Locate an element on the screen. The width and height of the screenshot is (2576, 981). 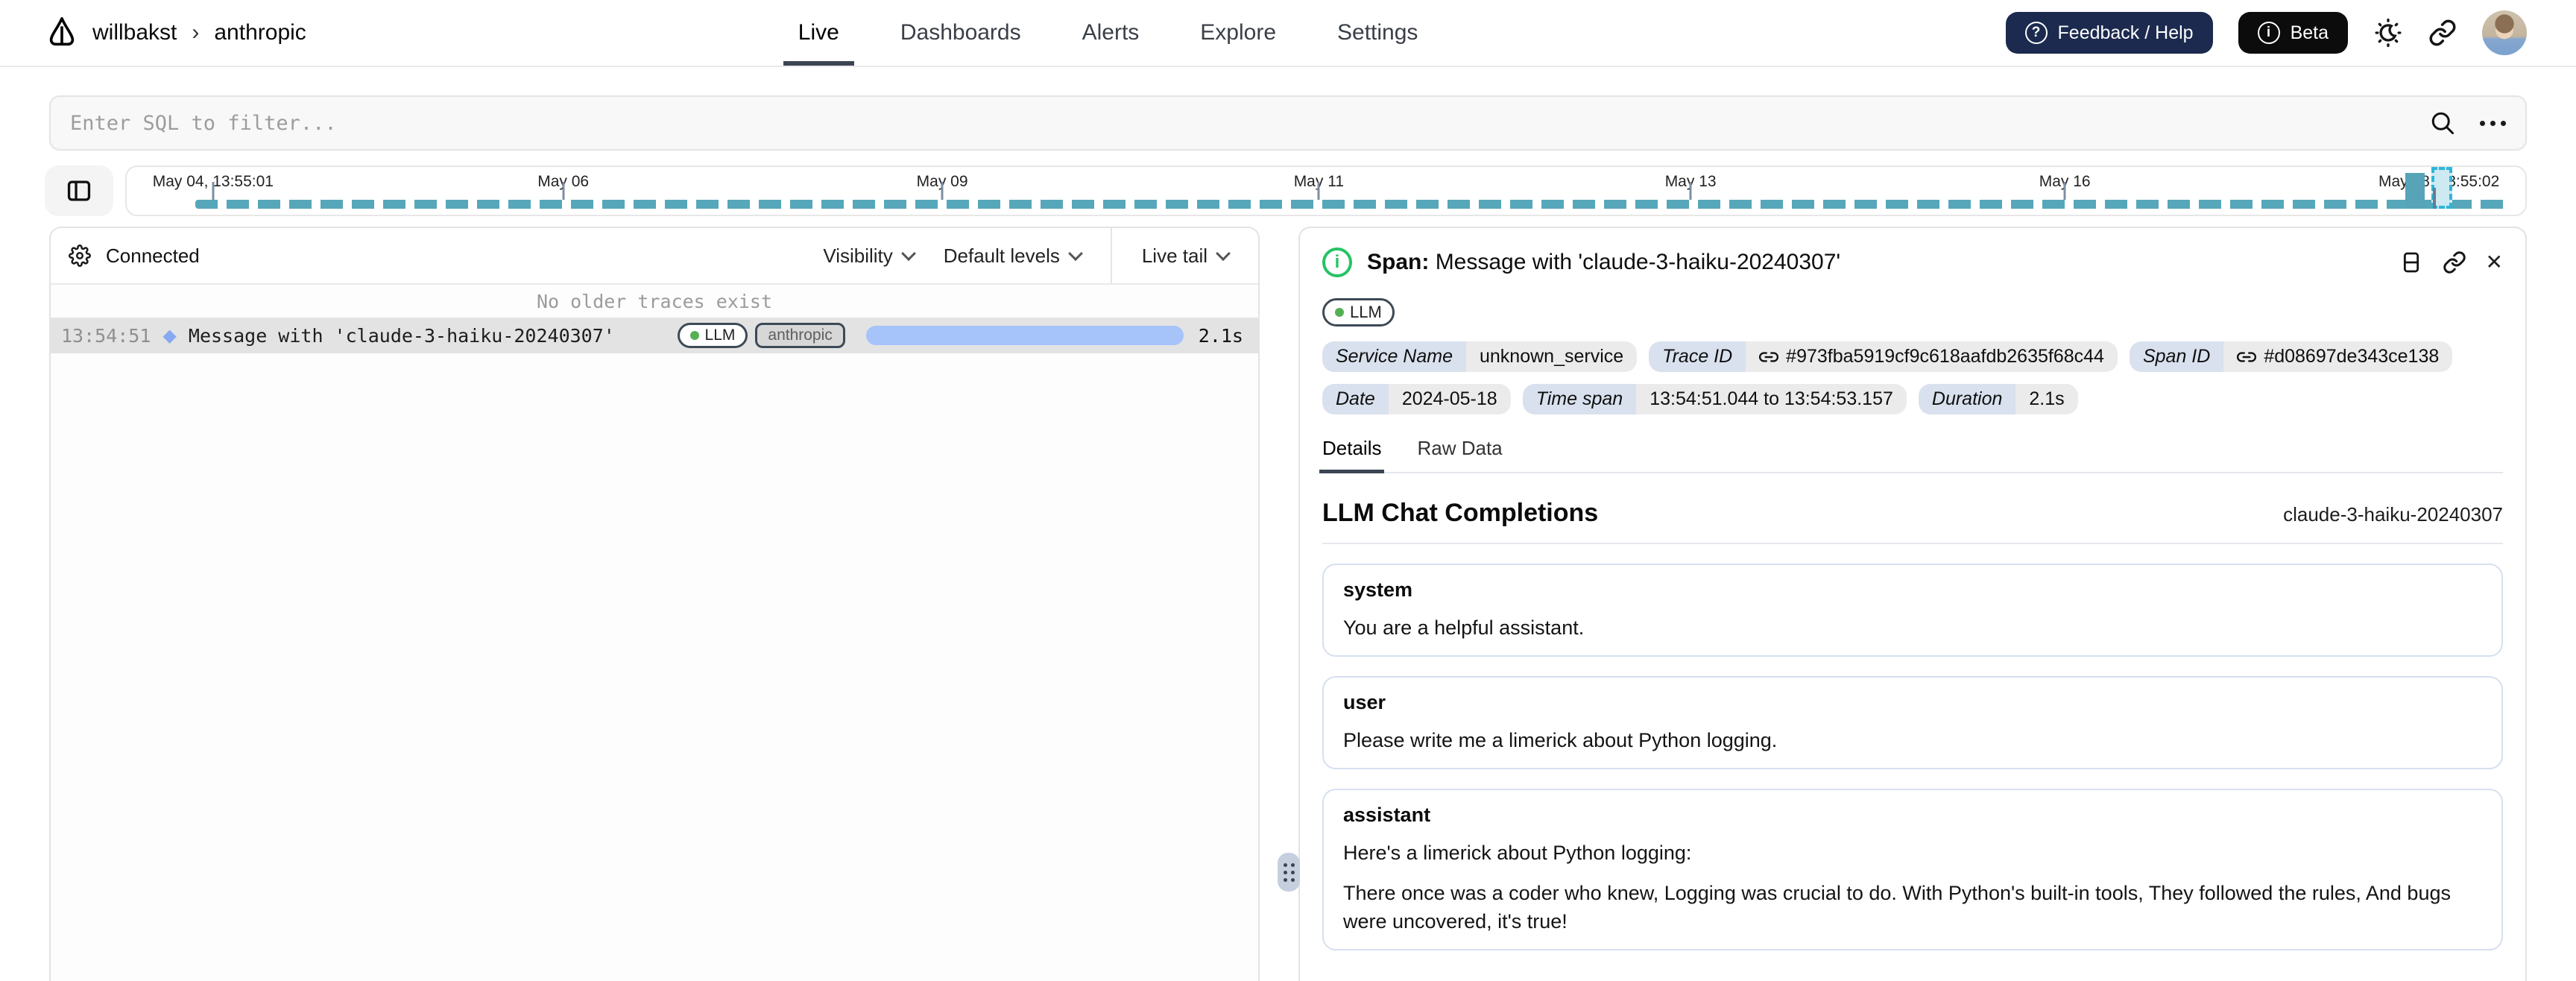
feedback-help-button: ? Feedback / Help is located at coordinates (2109, 33).